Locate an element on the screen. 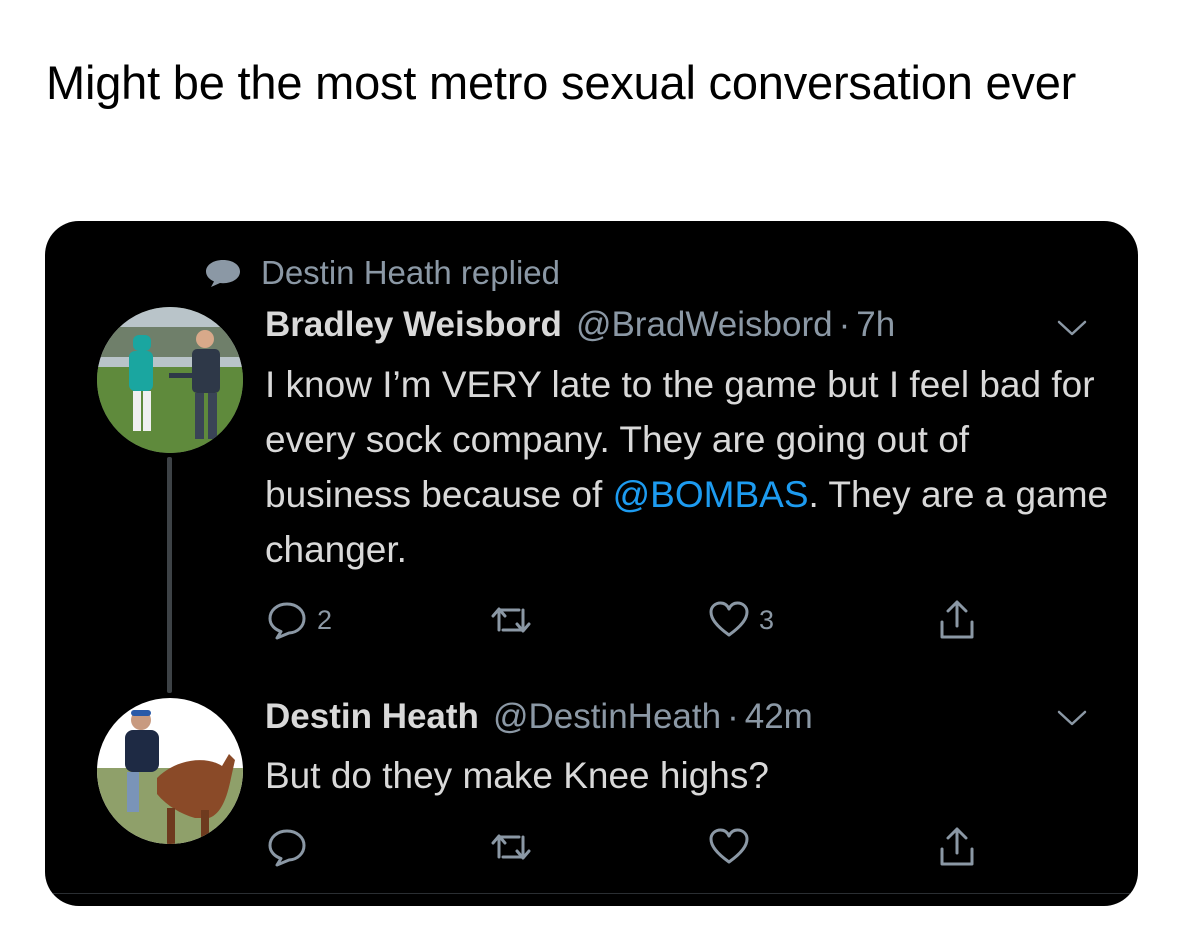  tweet-actions is located at coordinates (645, 847).